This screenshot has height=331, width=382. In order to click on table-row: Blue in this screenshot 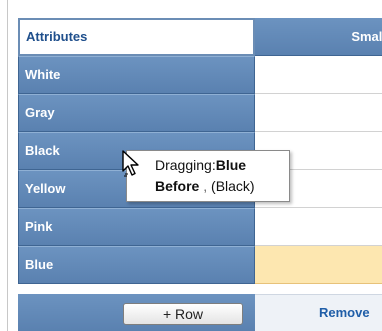, I will do `click(200, 265)`.